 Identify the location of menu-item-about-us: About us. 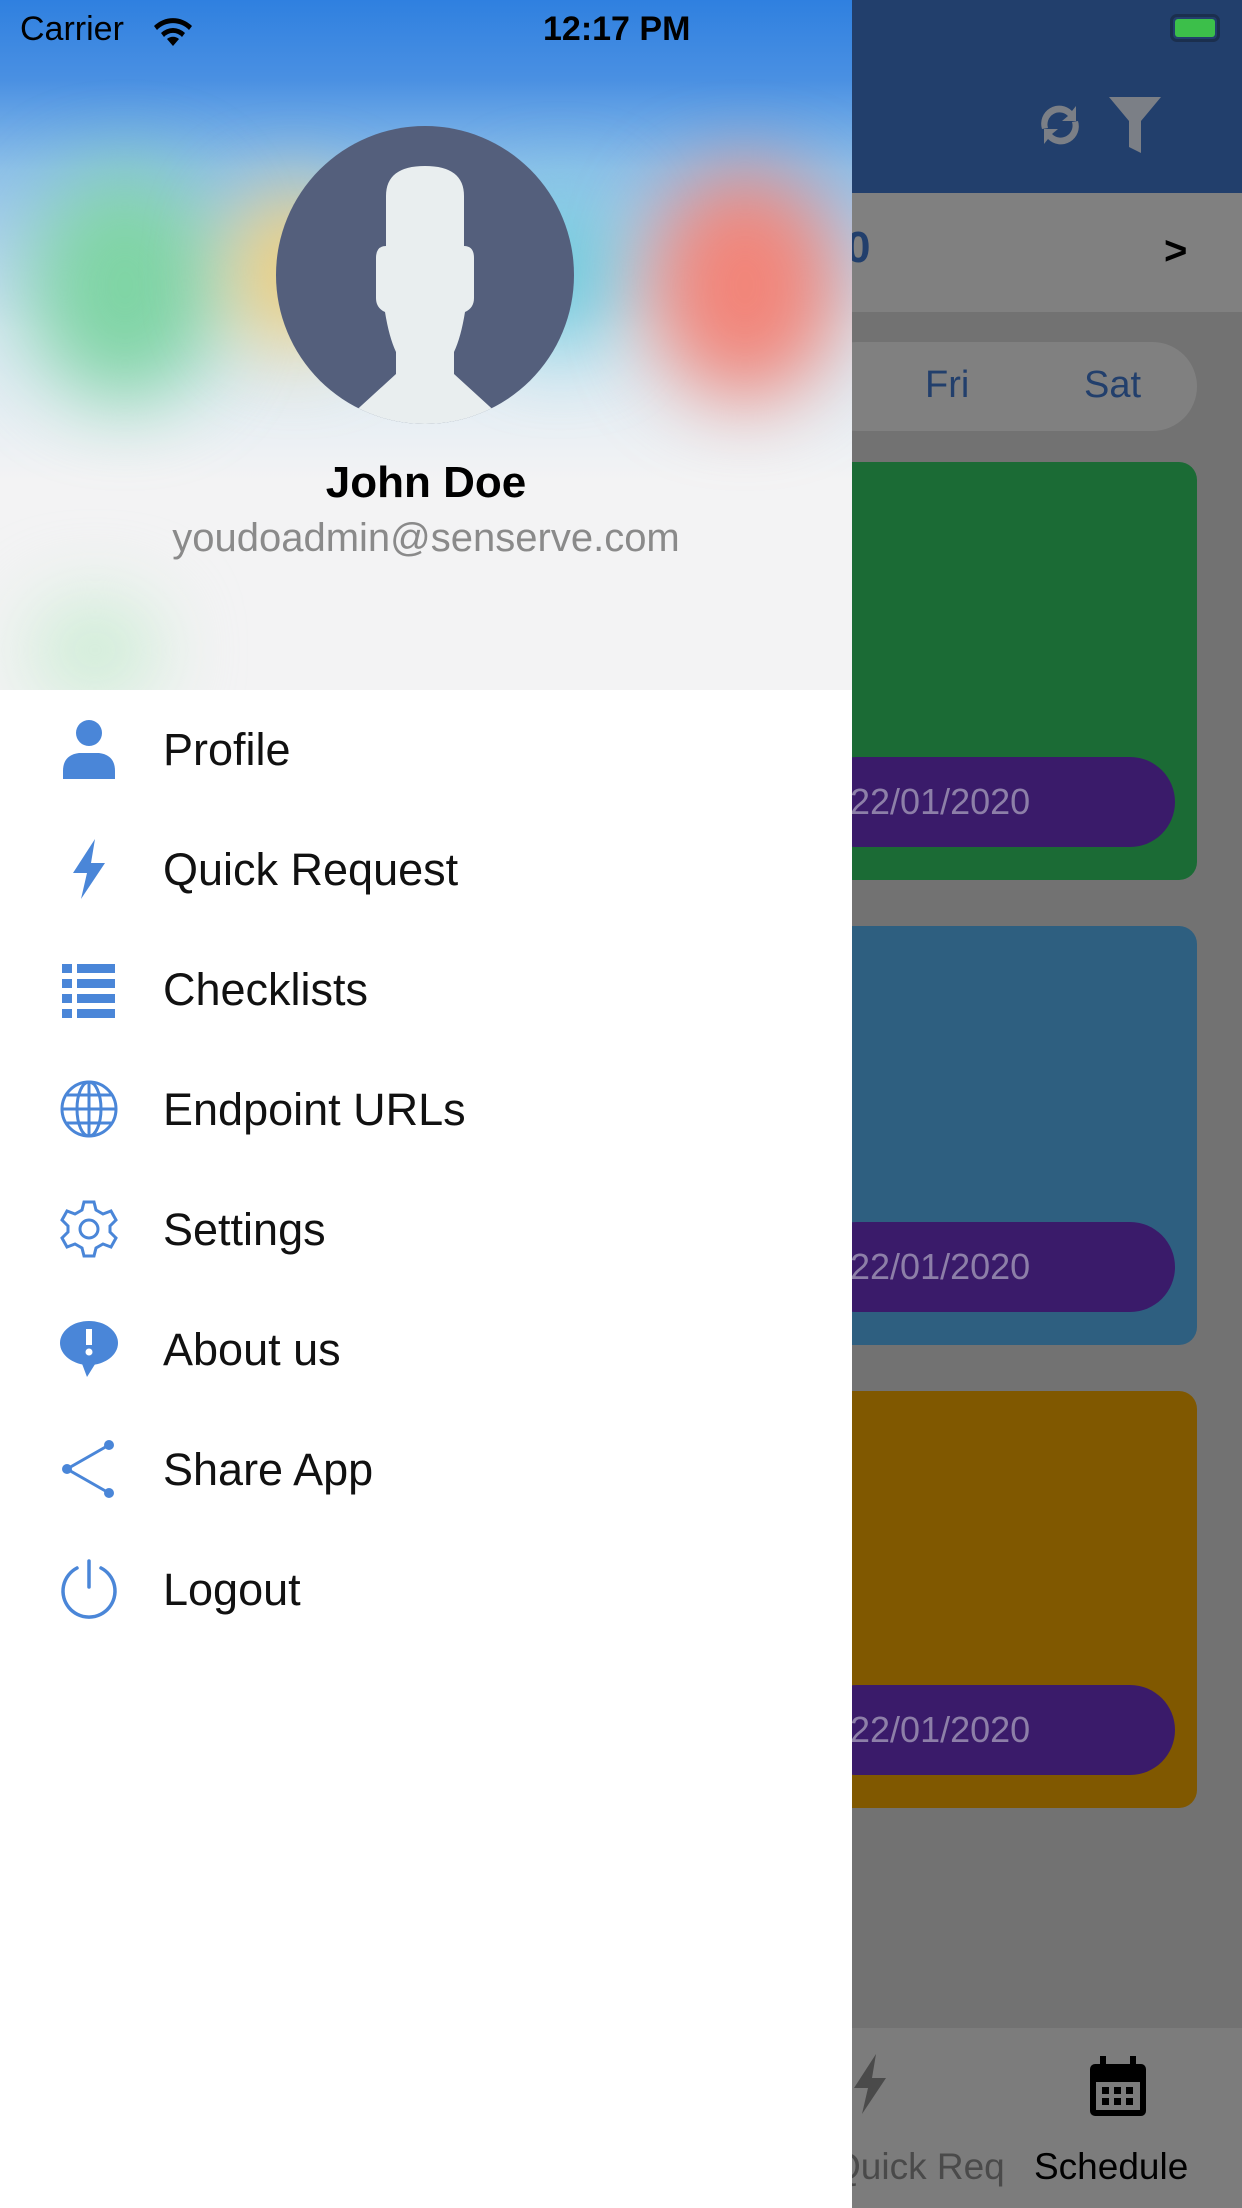
(426, 1349).